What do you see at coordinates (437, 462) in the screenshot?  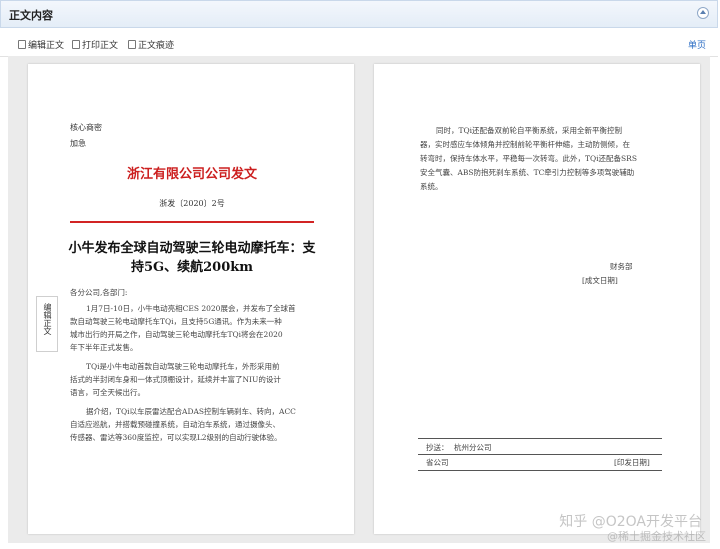 I see `issuer: 省公司` at bounding box center [437, 462].